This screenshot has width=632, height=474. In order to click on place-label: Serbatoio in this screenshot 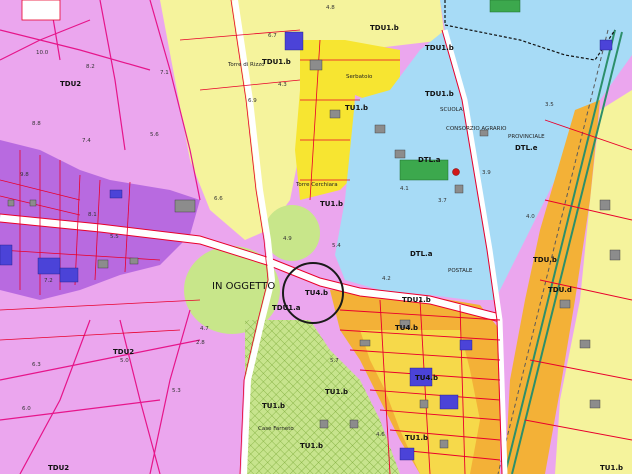, I will do `click(359, 77)`.